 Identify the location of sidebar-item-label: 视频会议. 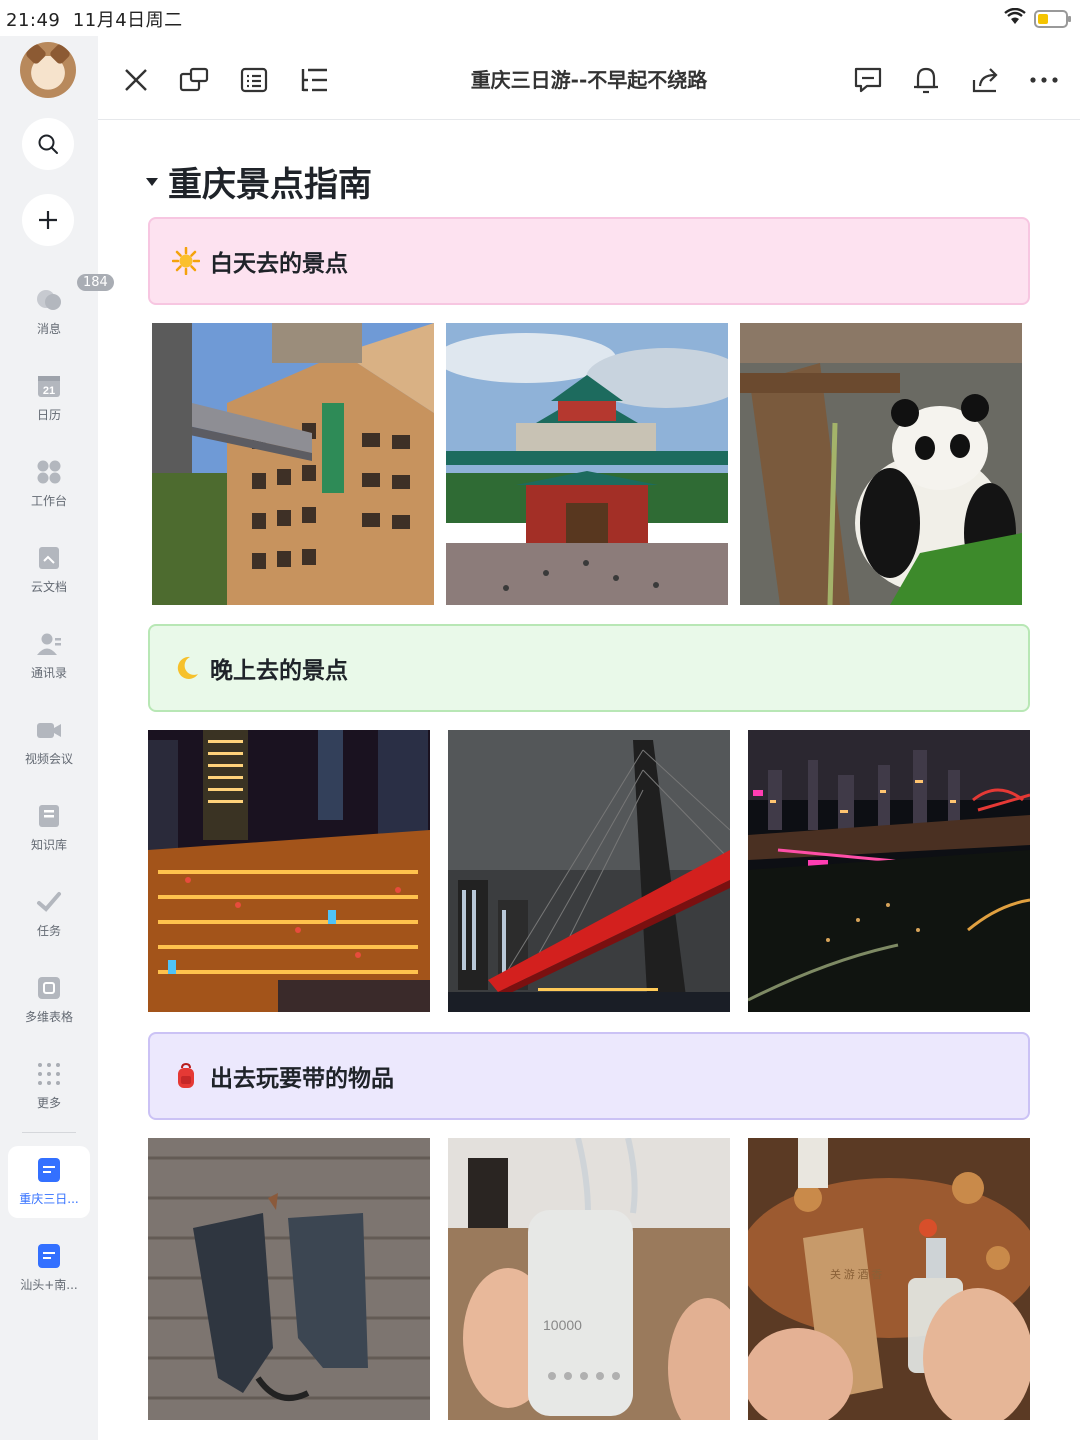
(48, 759).